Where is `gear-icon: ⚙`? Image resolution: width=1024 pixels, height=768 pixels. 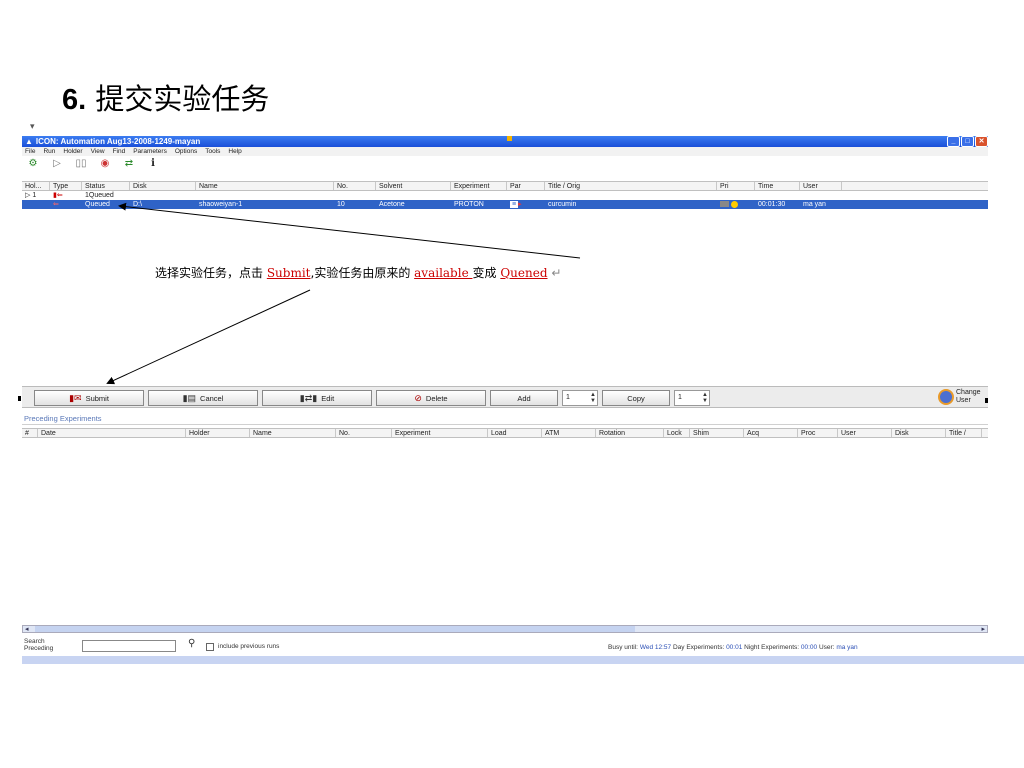
gear-icon: ⚙ is located at coordinates (33, 163).